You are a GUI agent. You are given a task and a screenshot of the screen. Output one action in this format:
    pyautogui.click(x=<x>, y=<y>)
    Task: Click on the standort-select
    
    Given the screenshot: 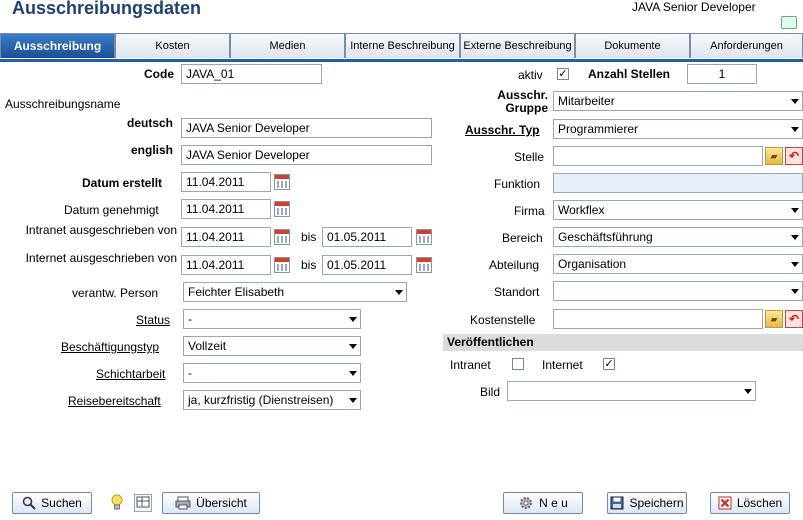 What is the action you would take?
    pyautogui.click(x=678, y=291)
    